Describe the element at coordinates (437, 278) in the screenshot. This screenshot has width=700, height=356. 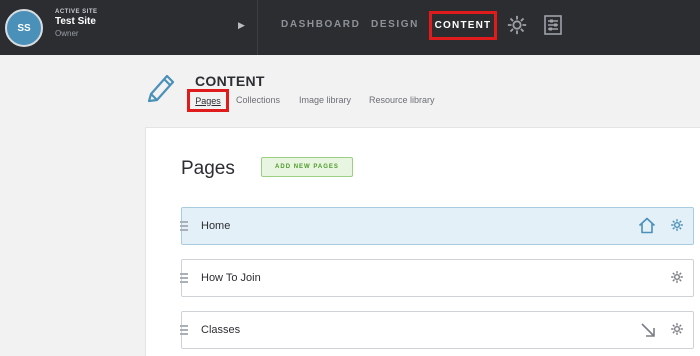
I see `page-row-how-to-join: How To Join` at that location.